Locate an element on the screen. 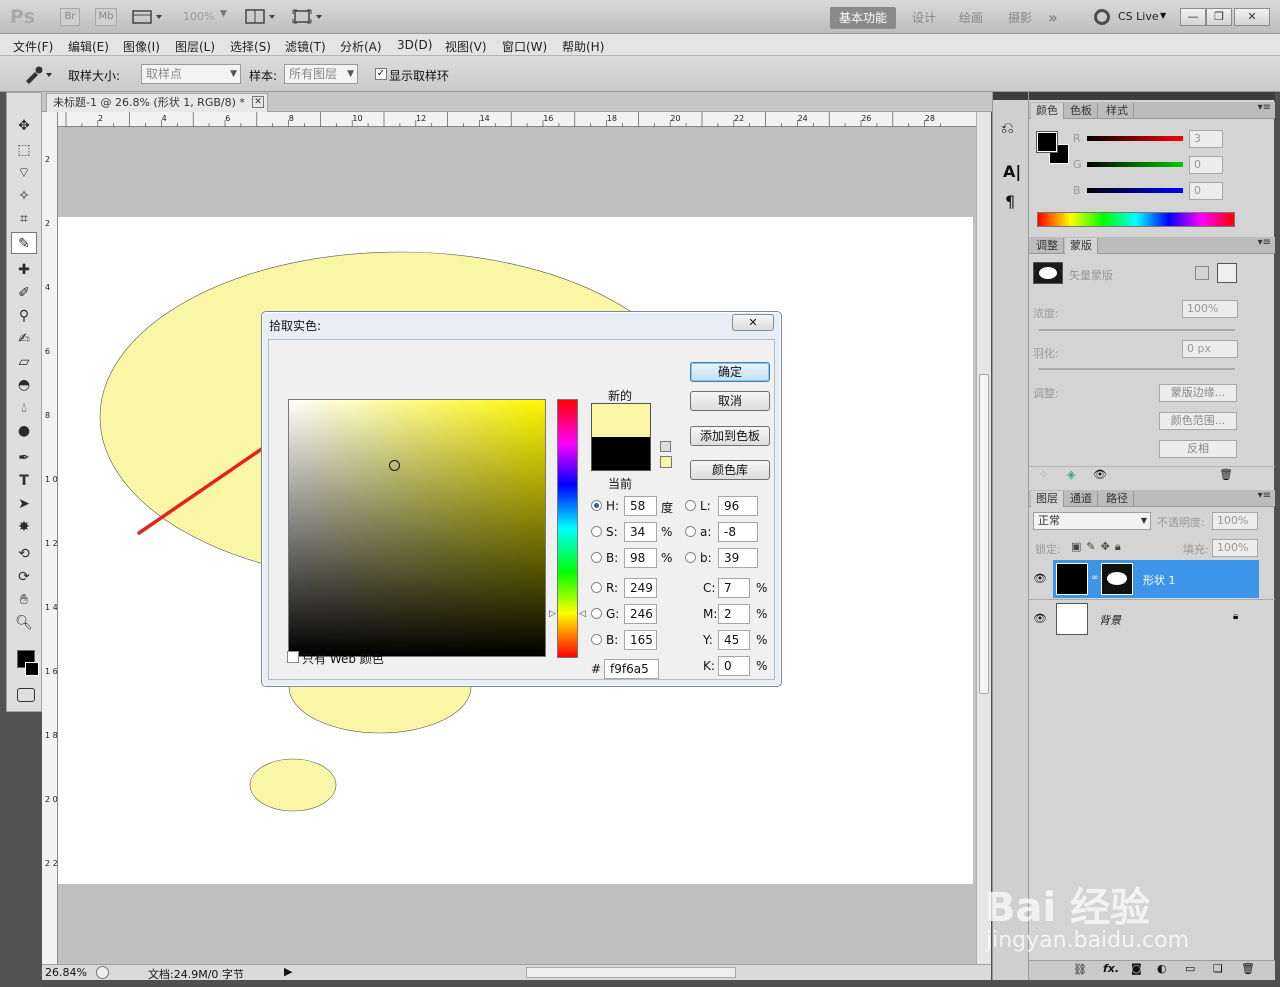 Image resolution: width=1280 pixels, height=987 pixels. s-radio is located at coordinates (596, 531).